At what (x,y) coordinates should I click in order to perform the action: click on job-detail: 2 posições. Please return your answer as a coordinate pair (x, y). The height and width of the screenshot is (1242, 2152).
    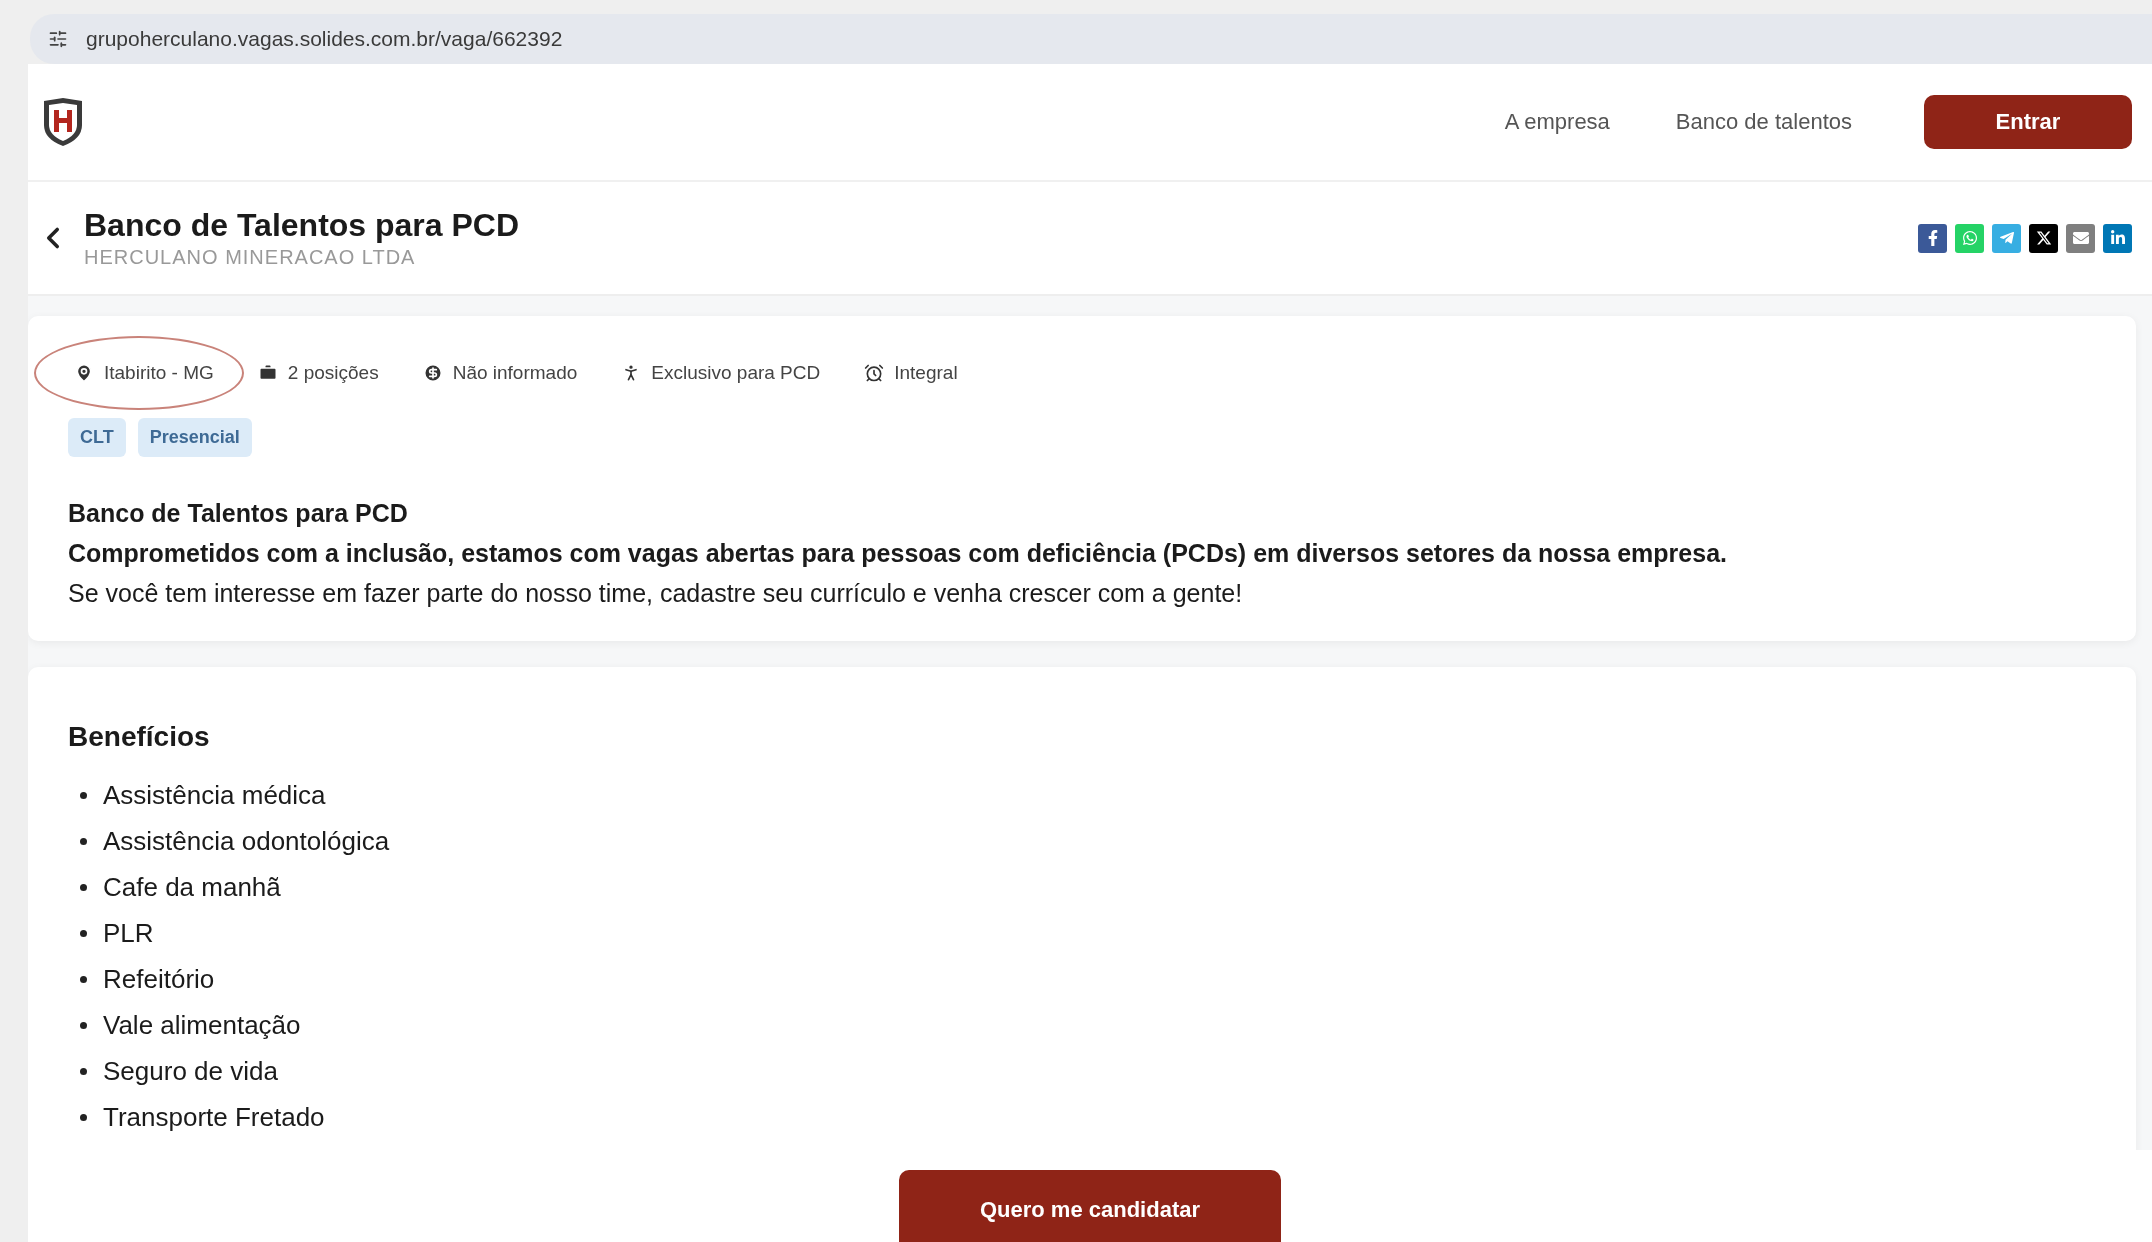
    Looking at the image, I should click on (333, 373).